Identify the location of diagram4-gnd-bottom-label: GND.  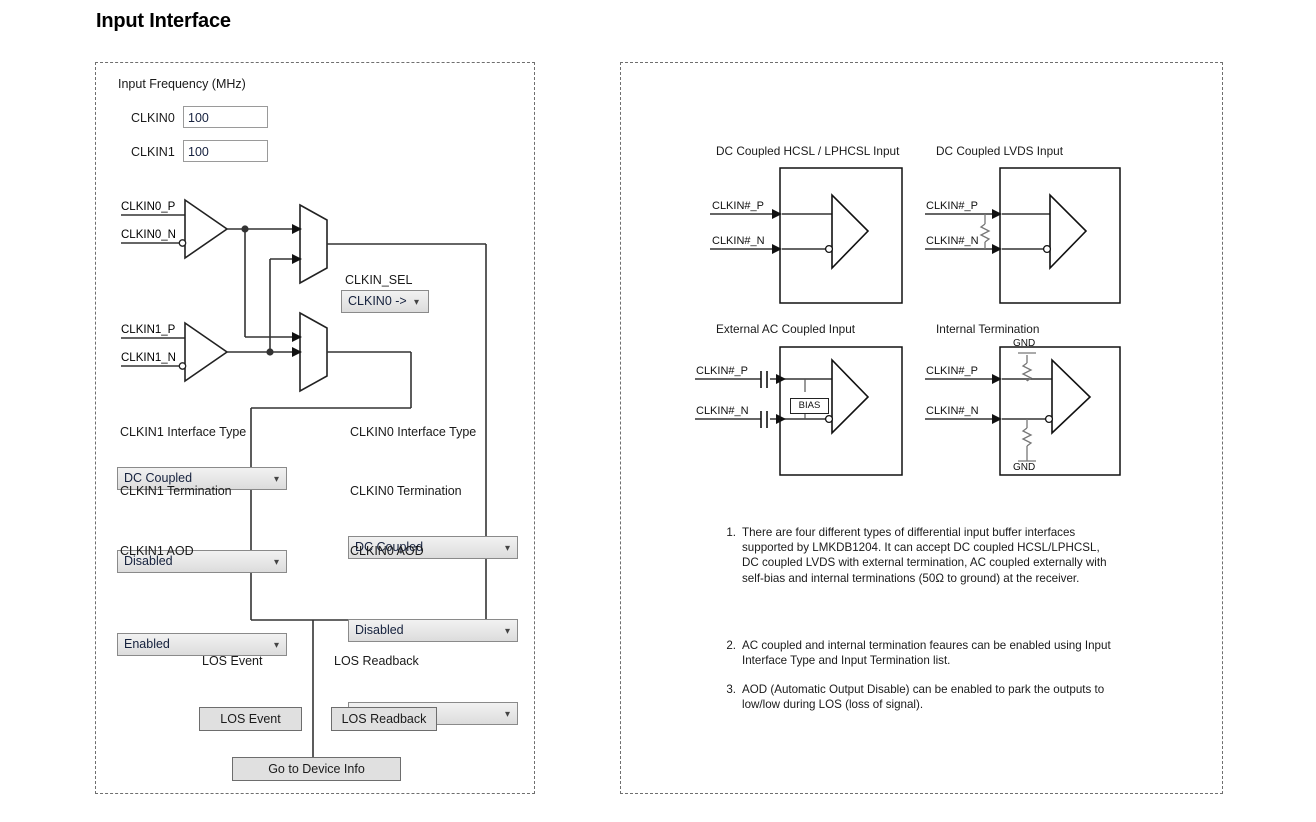
(1024, 467).